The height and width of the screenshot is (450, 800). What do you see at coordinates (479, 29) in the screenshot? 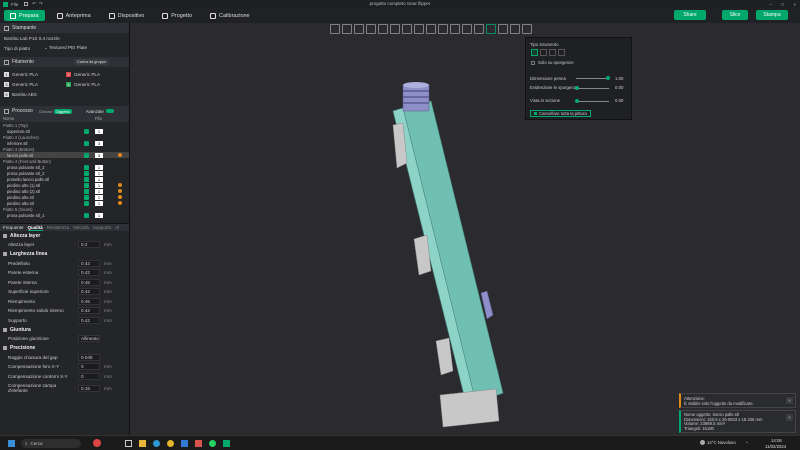
I see `seam-paint-icon` at bounding box center [479, 29].